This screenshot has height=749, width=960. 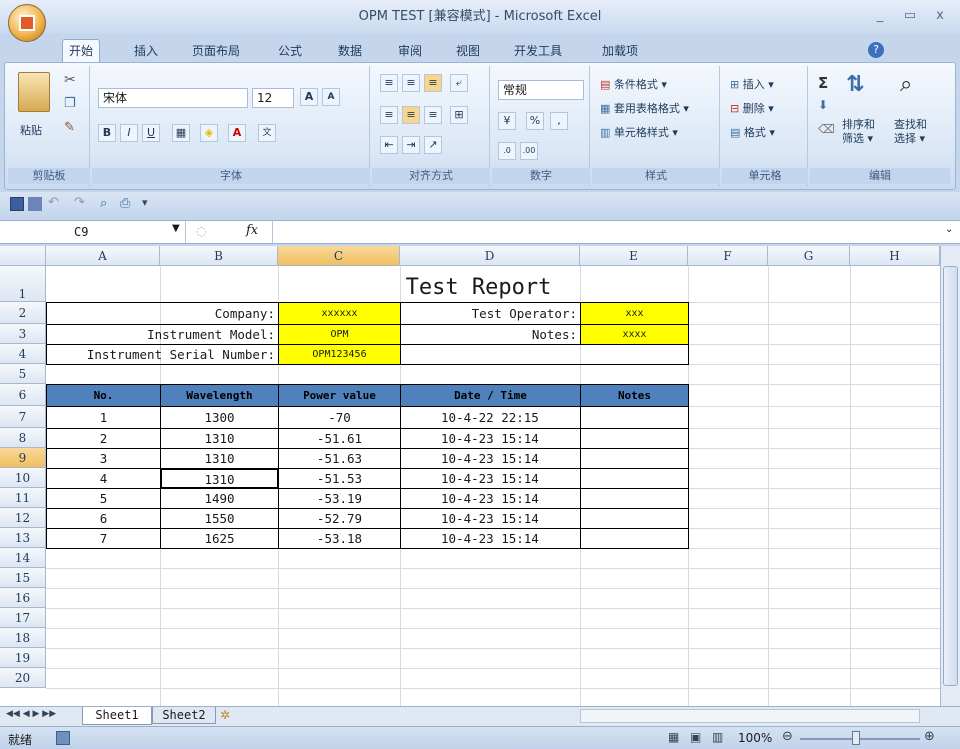 I want to click on row-header-14: 14, so click(x=23, y=558).